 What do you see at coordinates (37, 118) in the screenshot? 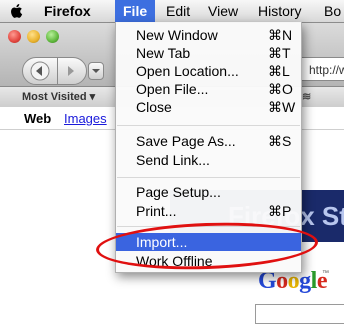
I see `web-link: Web` at bounding box center [37, 118].